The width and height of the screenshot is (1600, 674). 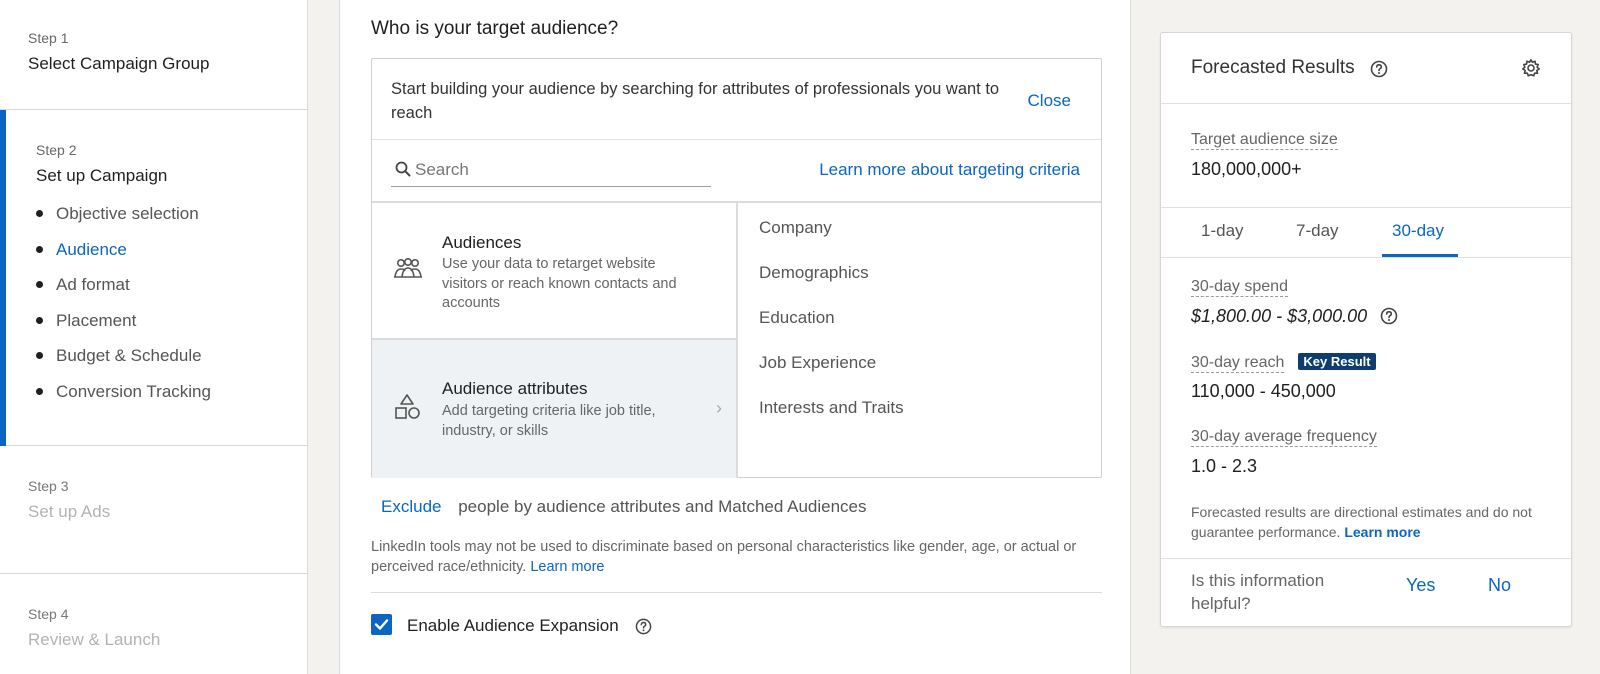 I want to click on reach-value: 110,000 - 450,000, so click(x=1263, y=391).